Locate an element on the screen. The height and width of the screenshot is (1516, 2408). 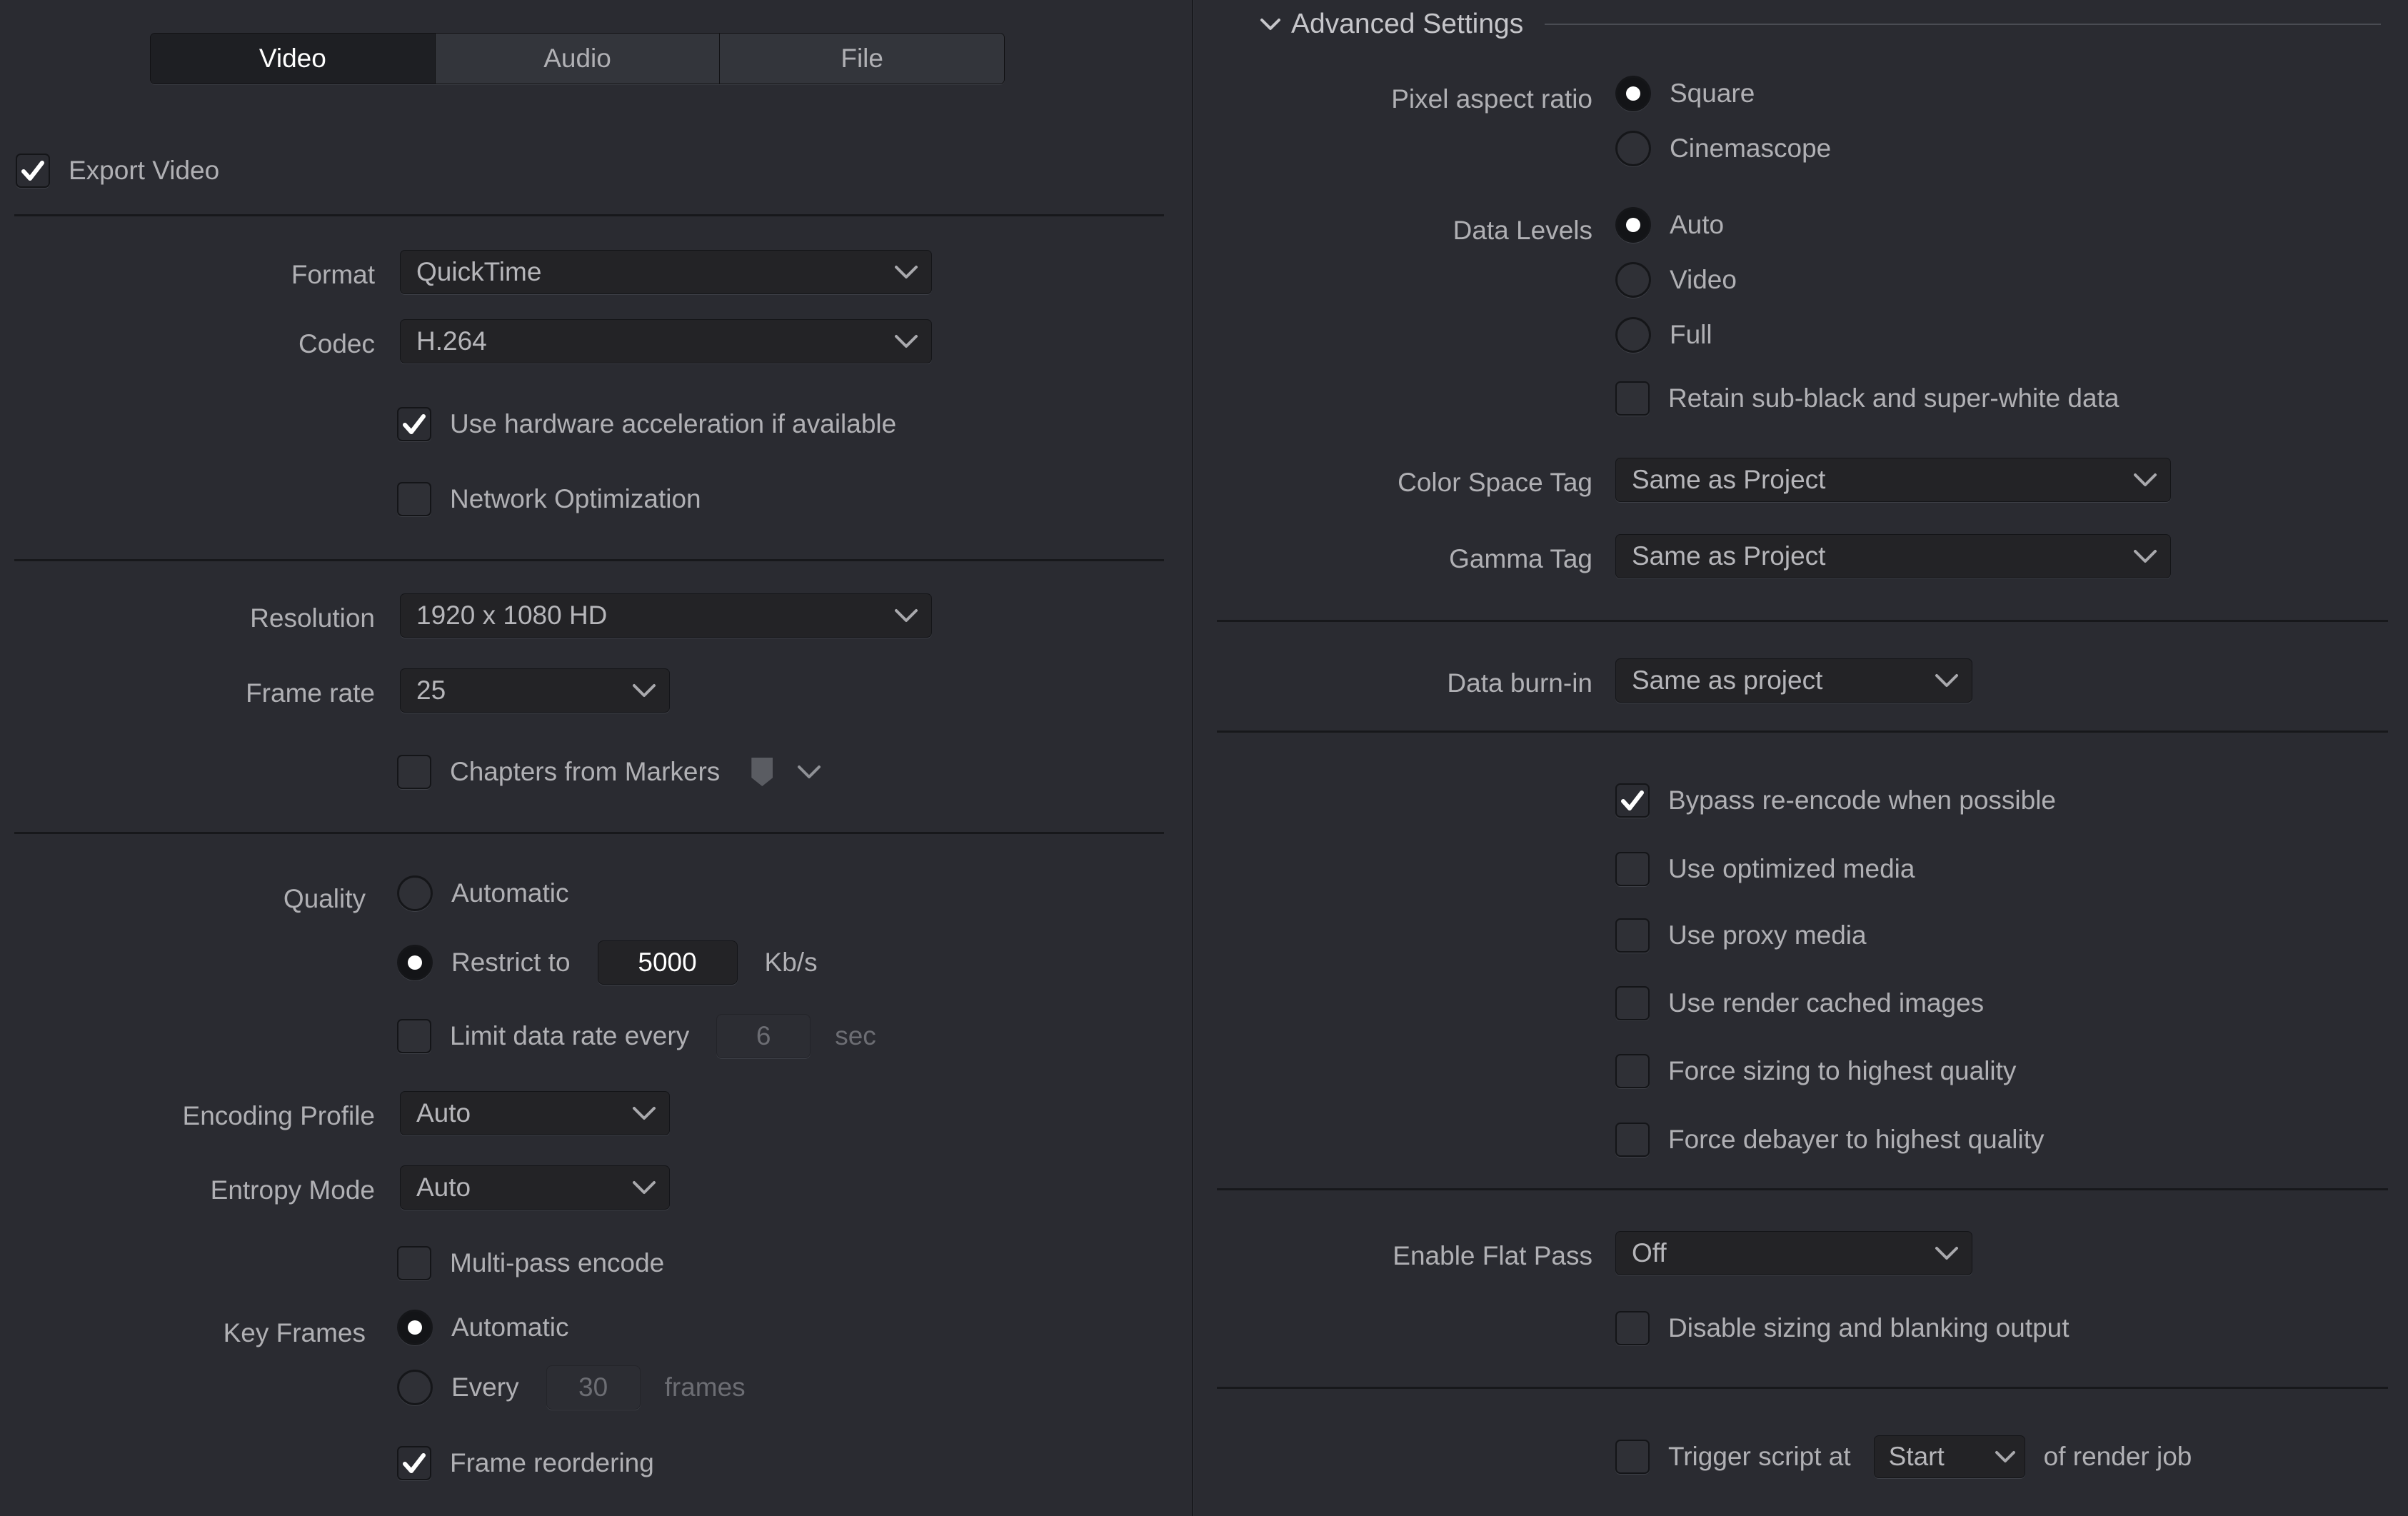
data-burn-in-dropdown: Same as project is located at coordinates (1793, 680).